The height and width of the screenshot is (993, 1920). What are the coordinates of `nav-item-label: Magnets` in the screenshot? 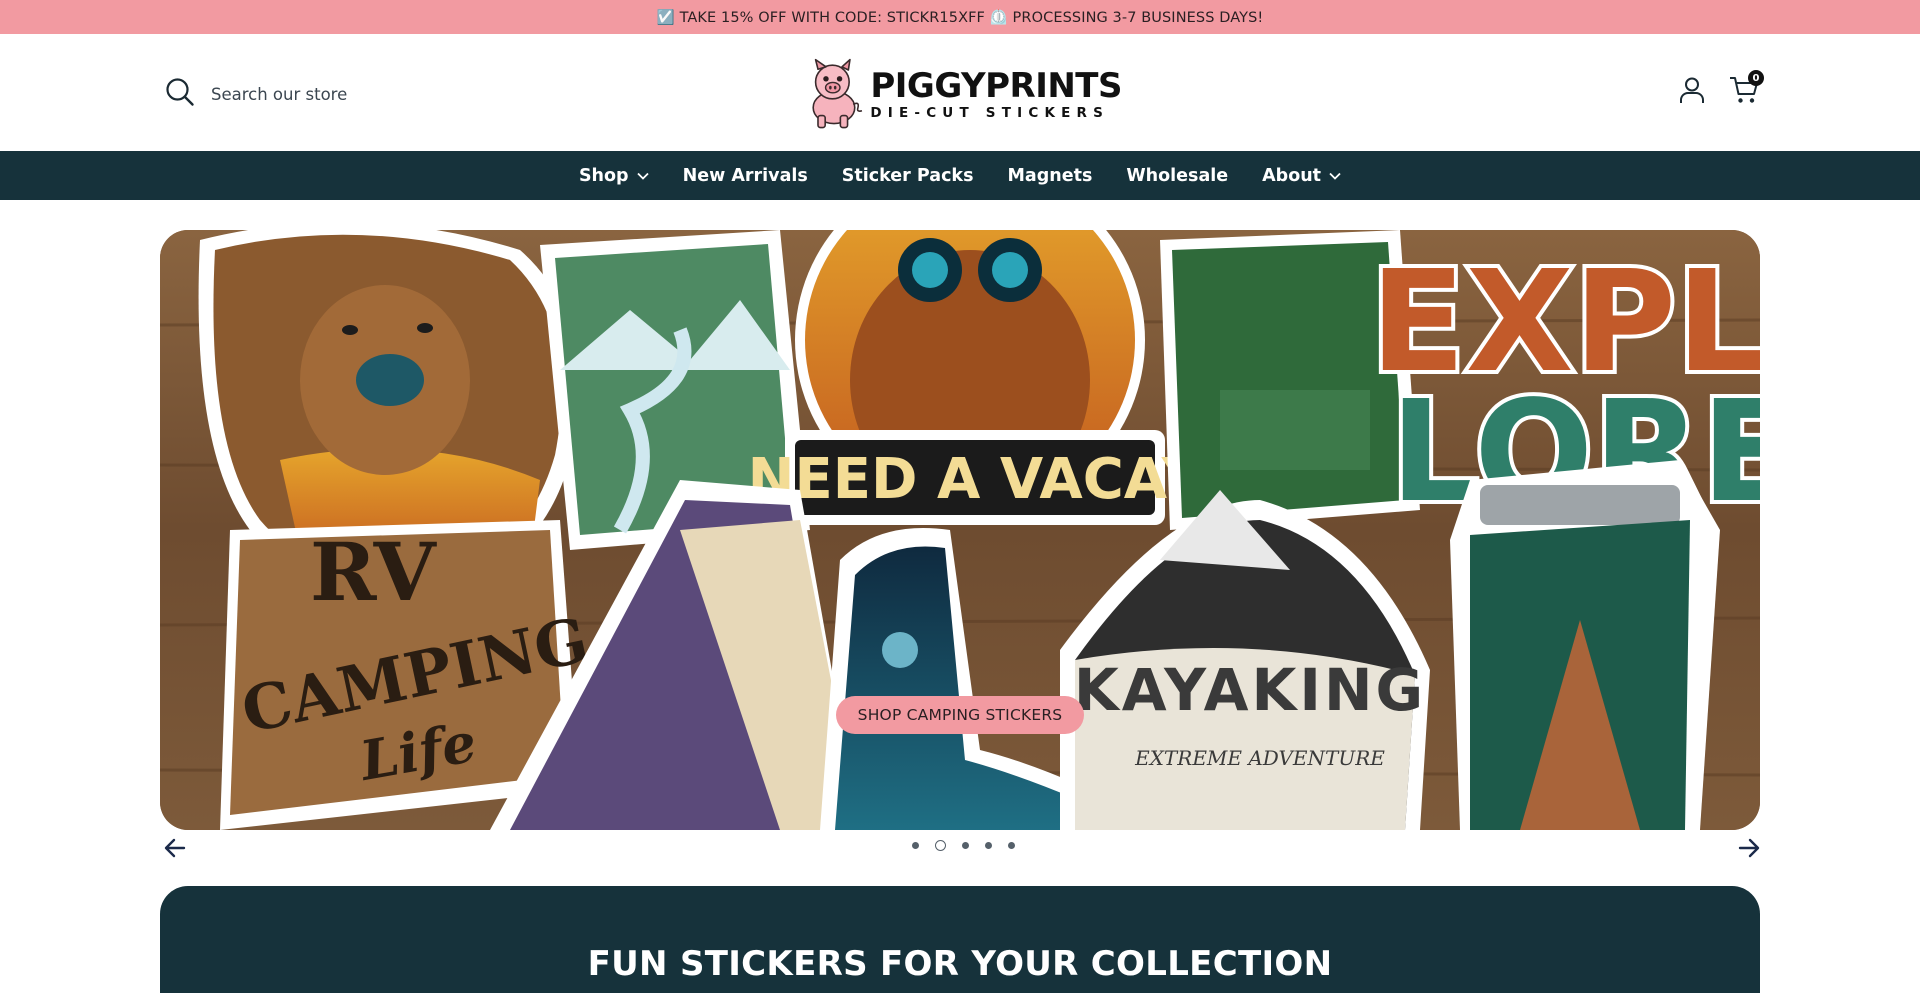 It's located at (1050, 175).